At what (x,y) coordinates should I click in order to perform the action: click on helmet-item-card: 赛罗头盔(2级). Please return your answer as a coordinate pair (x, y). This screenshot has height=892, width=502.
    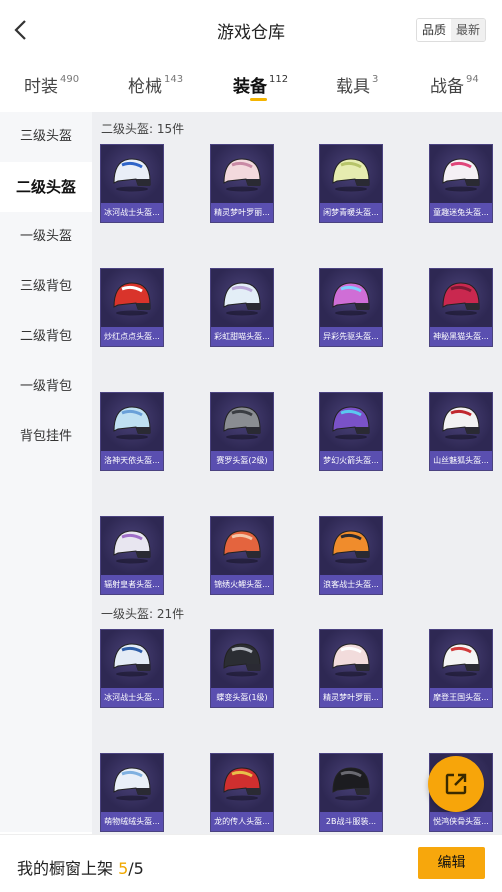
    Looking at the image, I should click on (242, 431).